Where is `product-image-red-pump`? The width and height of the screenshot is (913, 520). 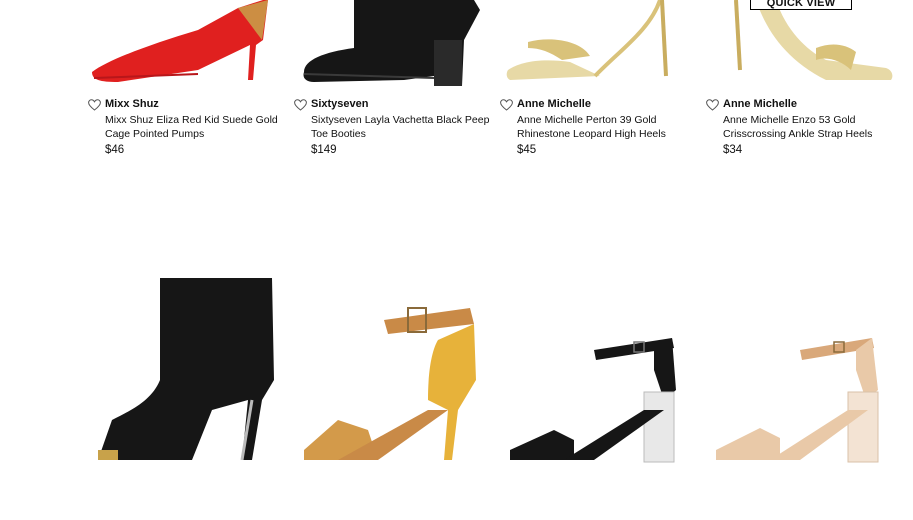 product-image-red-pump is located at coordinates (186, 48).